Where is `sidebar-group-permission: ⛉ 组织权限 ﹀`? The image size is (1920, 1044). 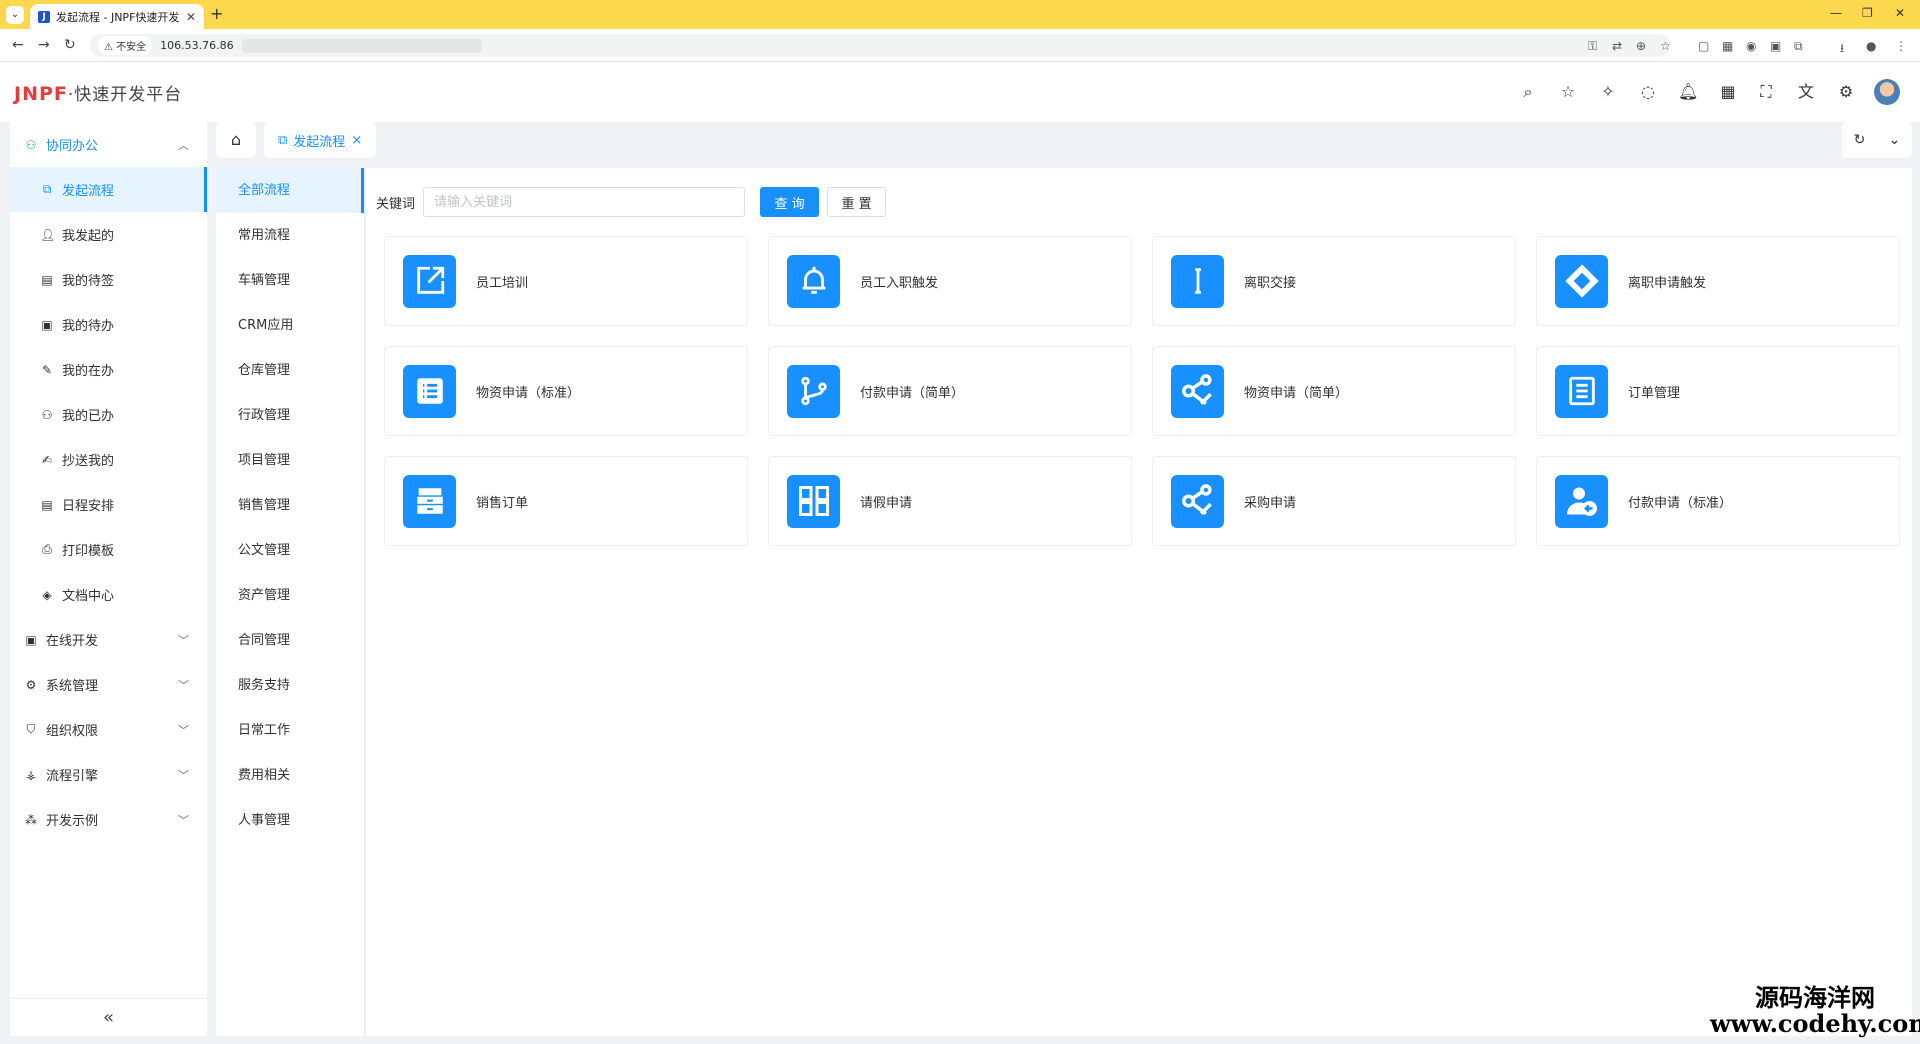
sidebar-group-permission: ⛉ 组织权限 ﹀ is located at coordinates (108, 729).